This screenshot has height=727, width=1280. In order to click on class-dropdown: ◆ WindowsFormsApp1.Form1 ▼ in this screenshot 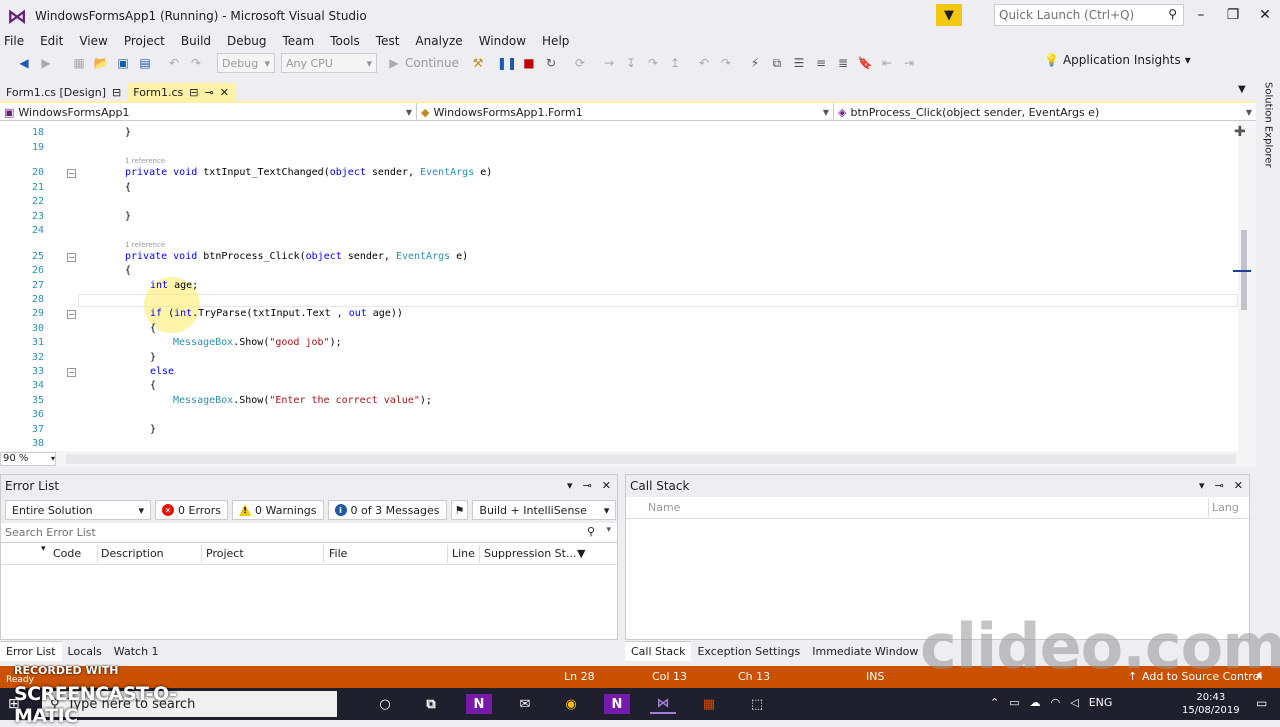, I will do `click(625, 112)`.